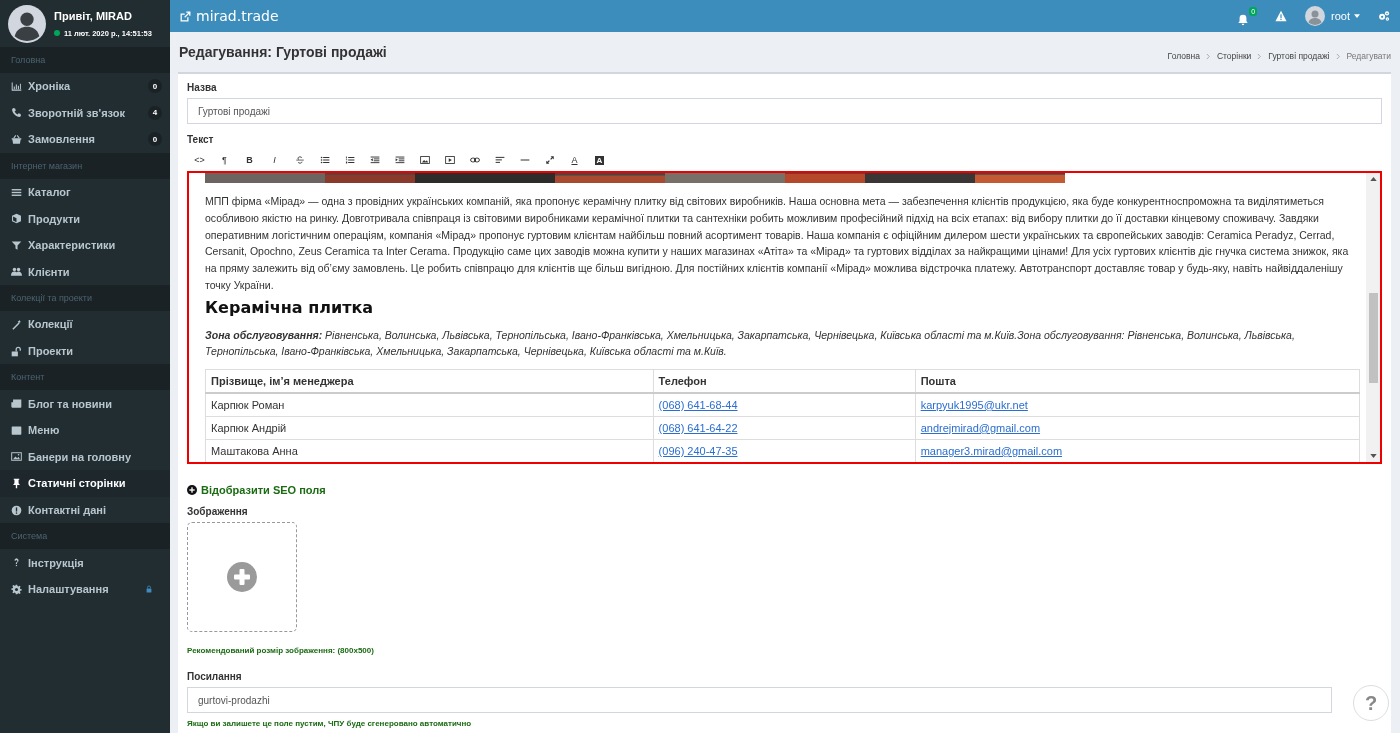  Describe the element at coordinates (85, 430) in the screenshot. I see `sidebar-item: Меню` at that location.